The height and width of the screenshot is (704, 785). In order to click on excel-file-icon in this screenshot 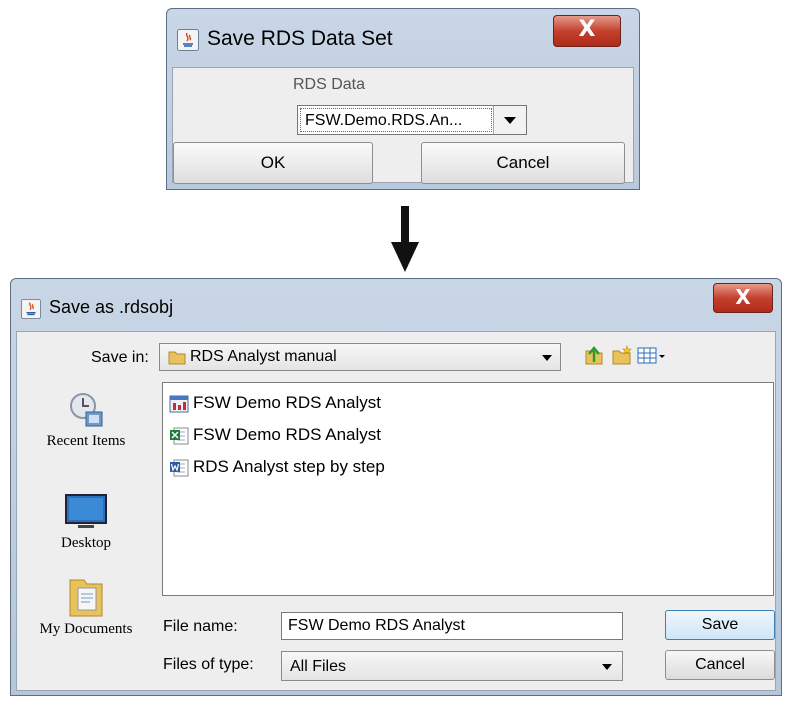, I will do `click(179, 436)`.